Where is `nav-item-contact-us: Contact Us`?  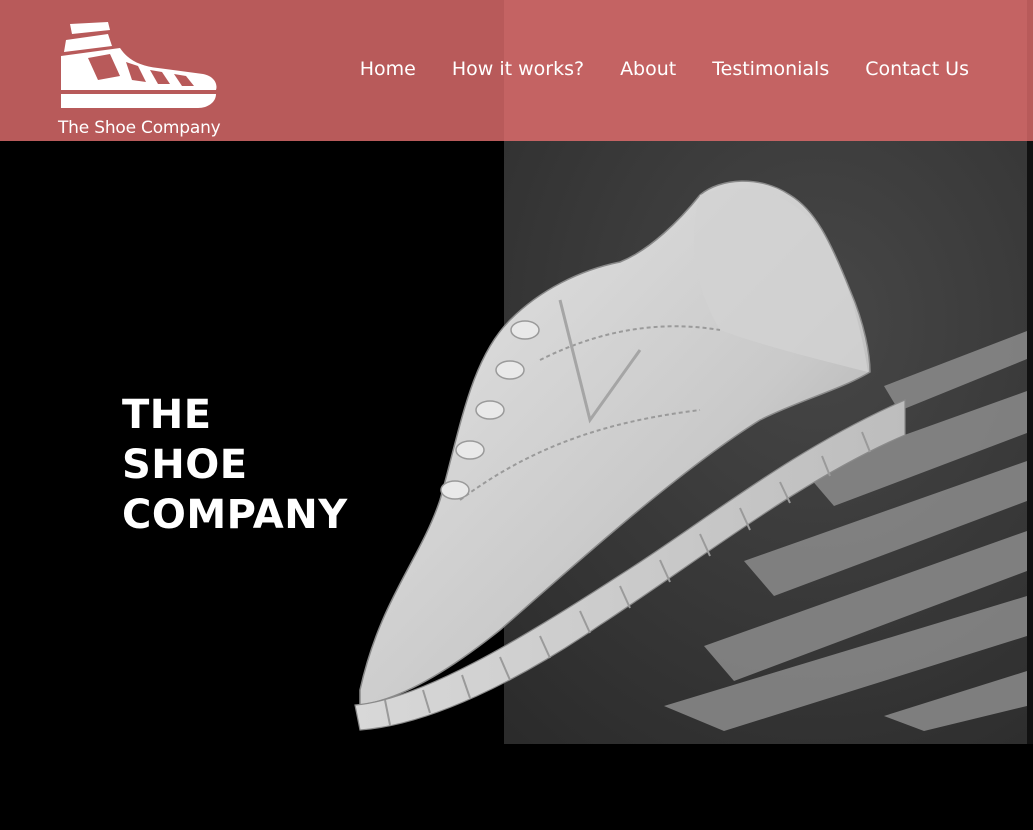
nav-item-contact-us: Contact Us is located at coordinates (917, 69).